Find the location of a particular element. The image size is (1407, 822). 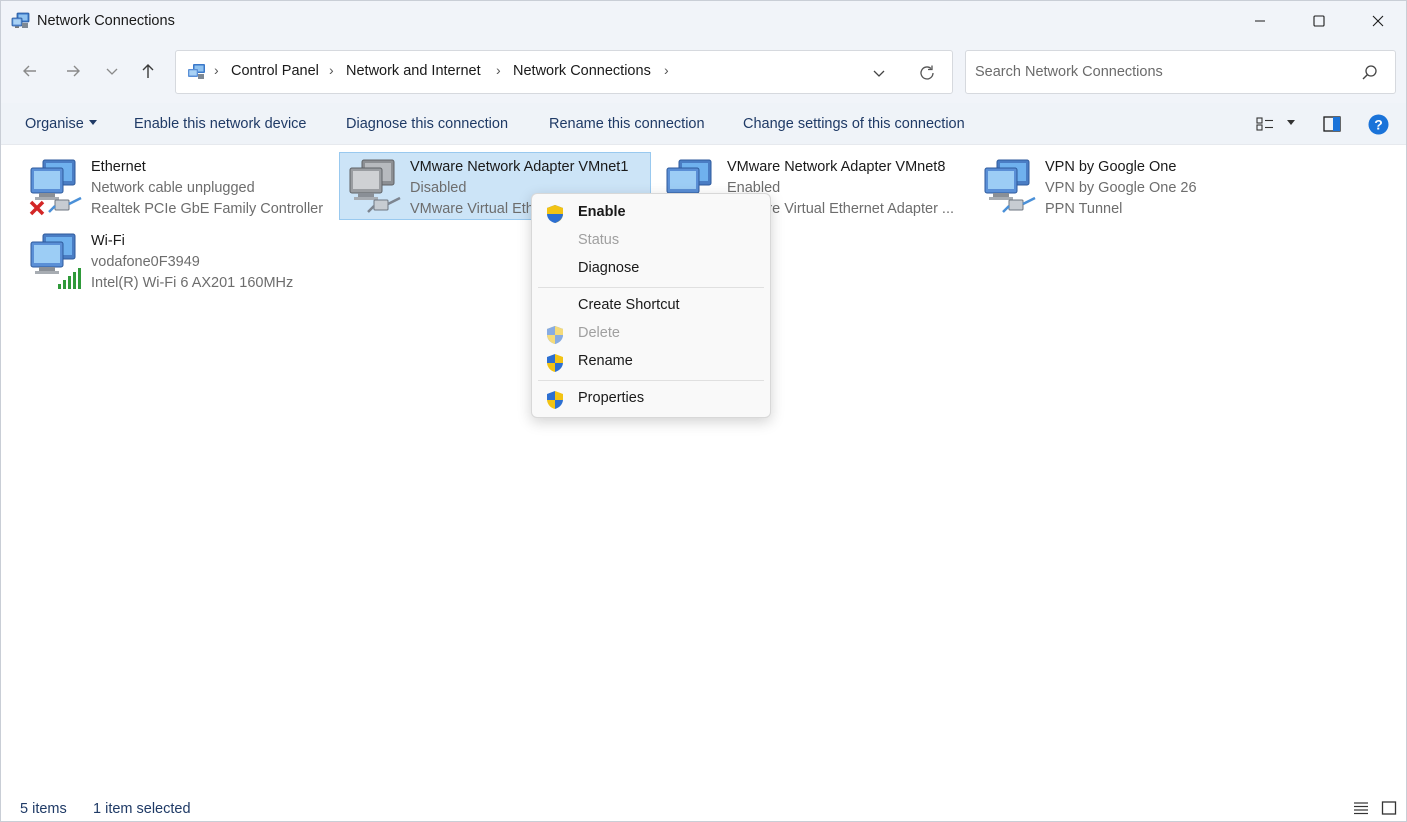

organise-menu: Organise is located at coordinates (61, 124).